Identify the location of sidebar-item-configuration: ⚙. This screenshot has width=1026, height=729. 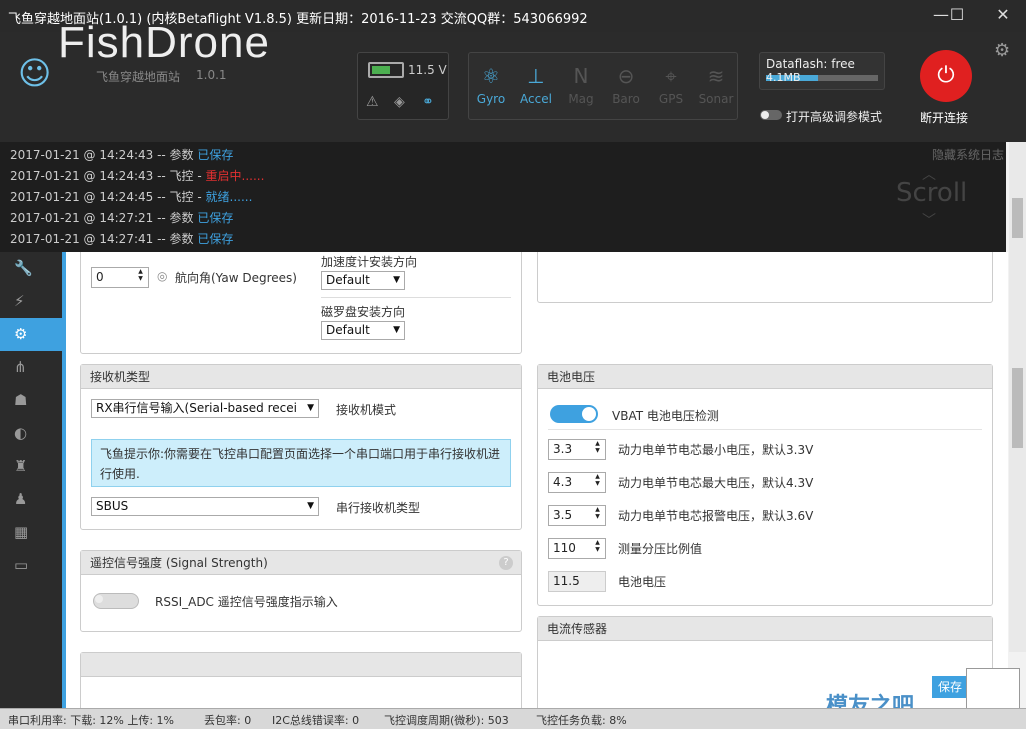
(31, 334).